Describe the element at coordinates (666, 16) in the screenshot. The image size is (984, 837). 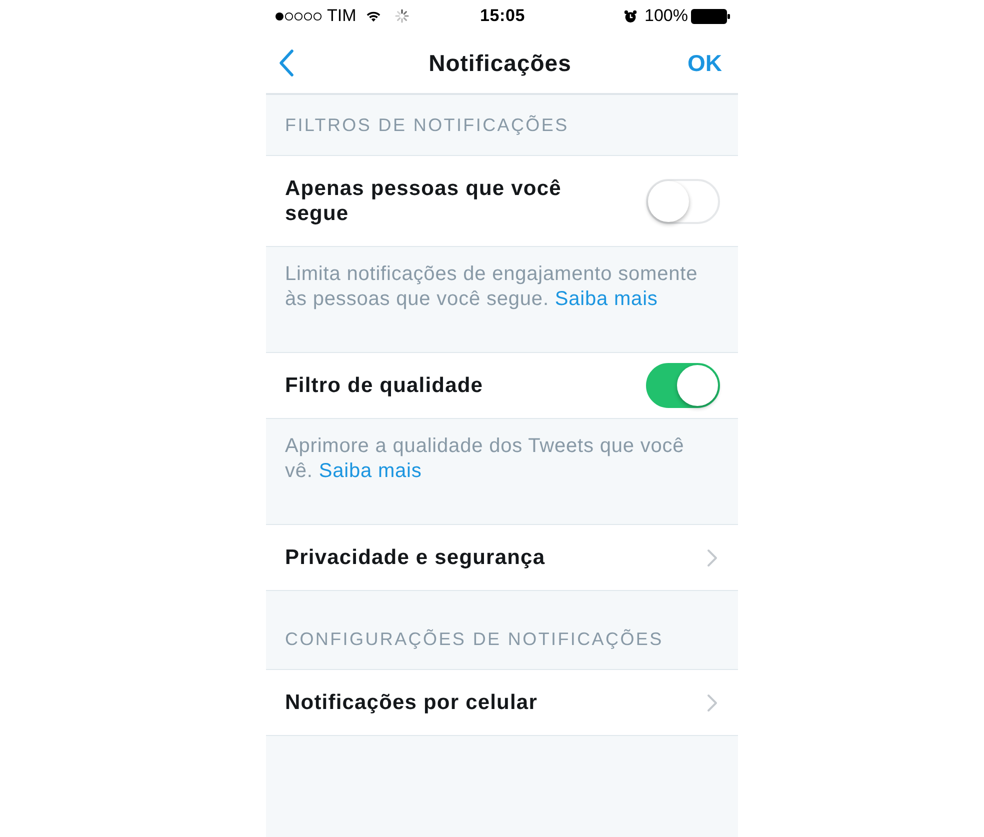
I see `battery-percentage: 100%` at that location.